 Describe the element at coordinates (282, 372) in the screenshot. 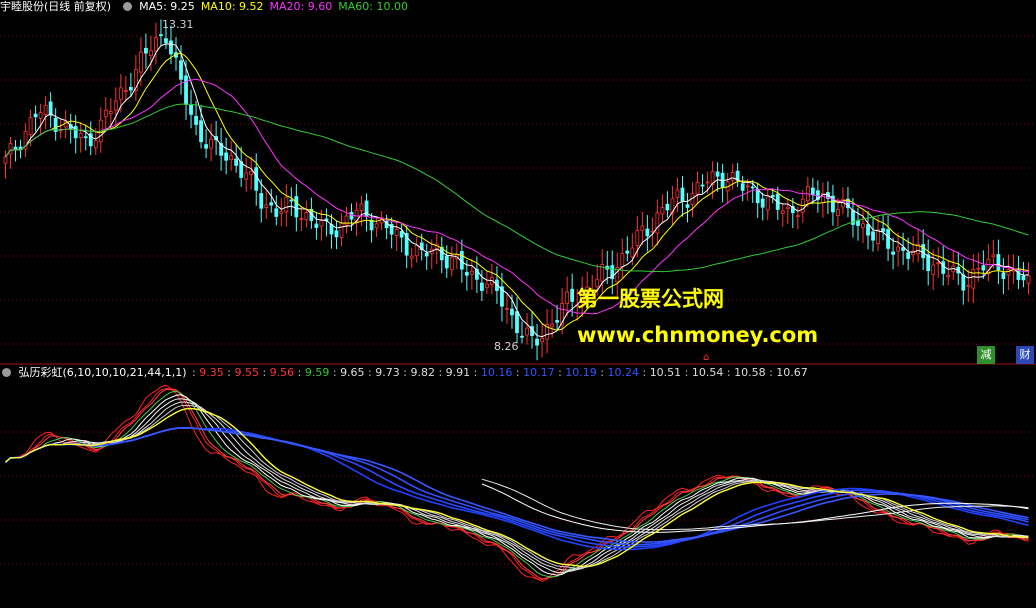

I see `indicator-value-2: 9.56` at that location.